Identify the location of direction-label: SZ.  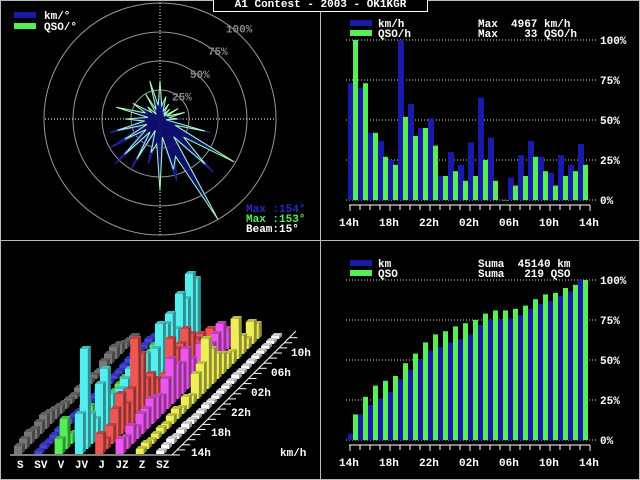
(163, 466).